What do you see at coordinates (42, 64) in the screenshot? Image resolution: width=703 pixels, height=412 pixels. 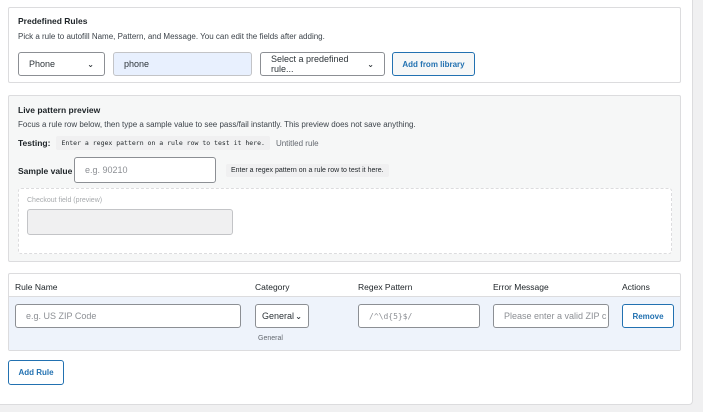 I see `category-select-value: Phone` at bounding box center [42, 64].